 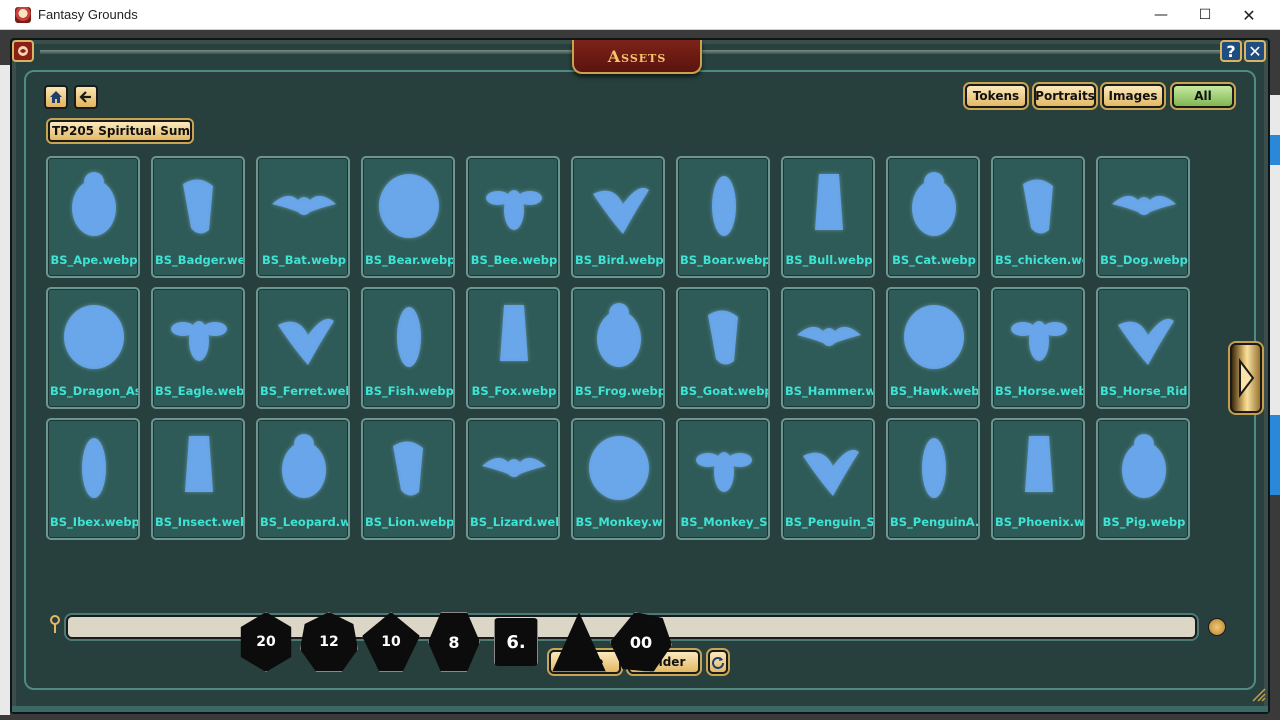 What do you see at coordinates (199, 260) in the screenshot?
I see `asset-label: BS_Badger.we` at bounding box center [199, 260].